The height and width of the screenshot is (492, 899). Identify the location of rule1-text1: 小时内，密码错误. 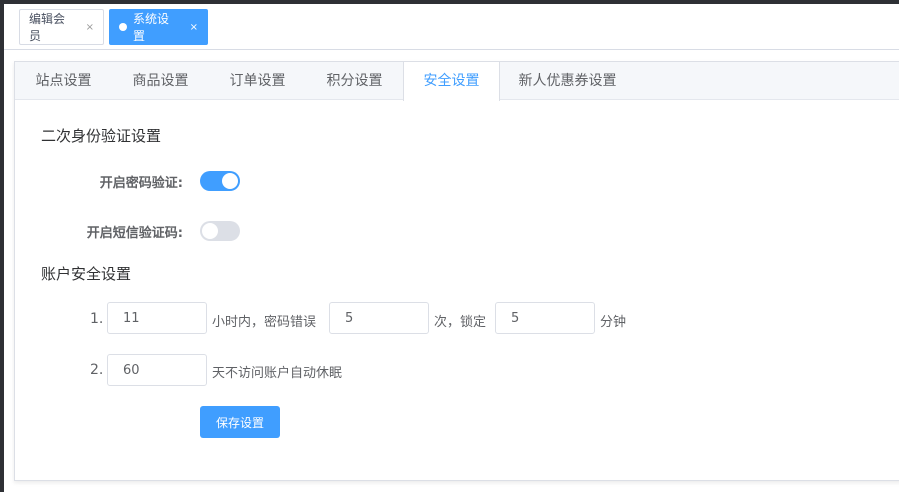
(264, 322).